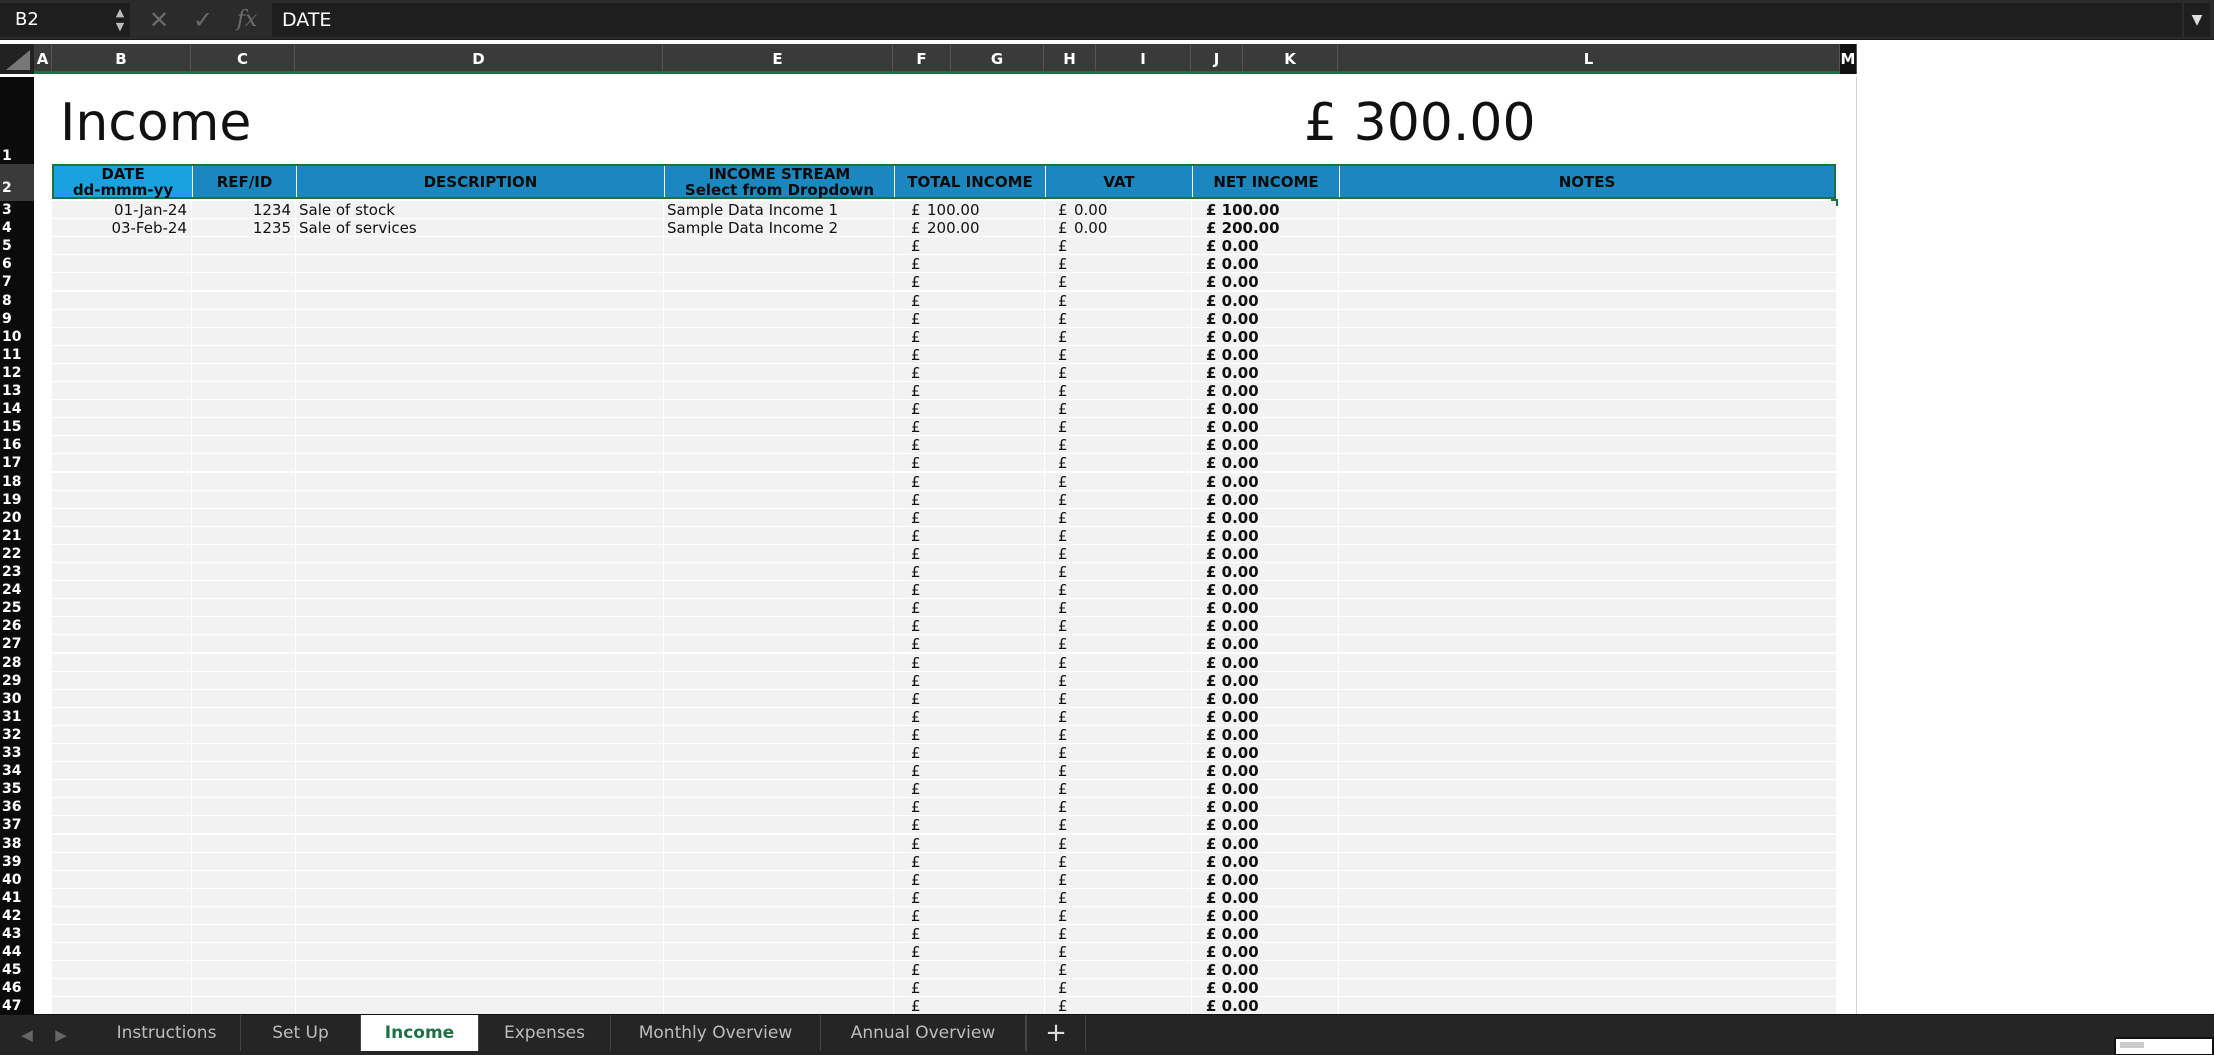 The height and width of the screenshot is (1055, 2214). Describe the element at coordinates (17, 282) in the screenshot. I see `row-header-7: 7` at that location.